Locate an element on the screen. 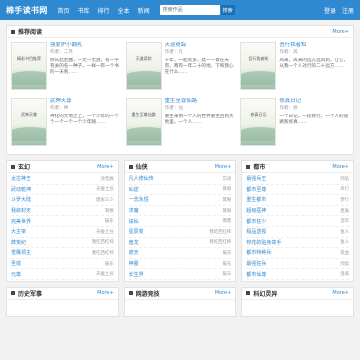 This screenshot has width=360, height=360. list-item: 一念永恒 耳根 is located at coordinates (180, 200).